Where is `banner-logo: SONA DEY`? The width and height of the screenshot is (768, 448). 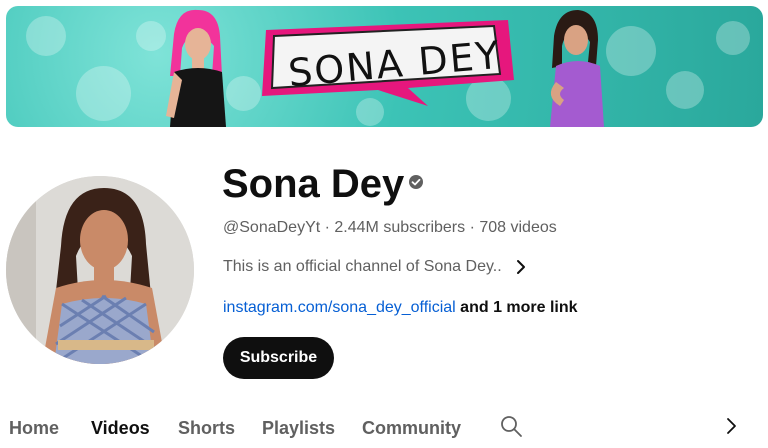 banner-logo: SONA DEY is located at coordinates (389, 62).